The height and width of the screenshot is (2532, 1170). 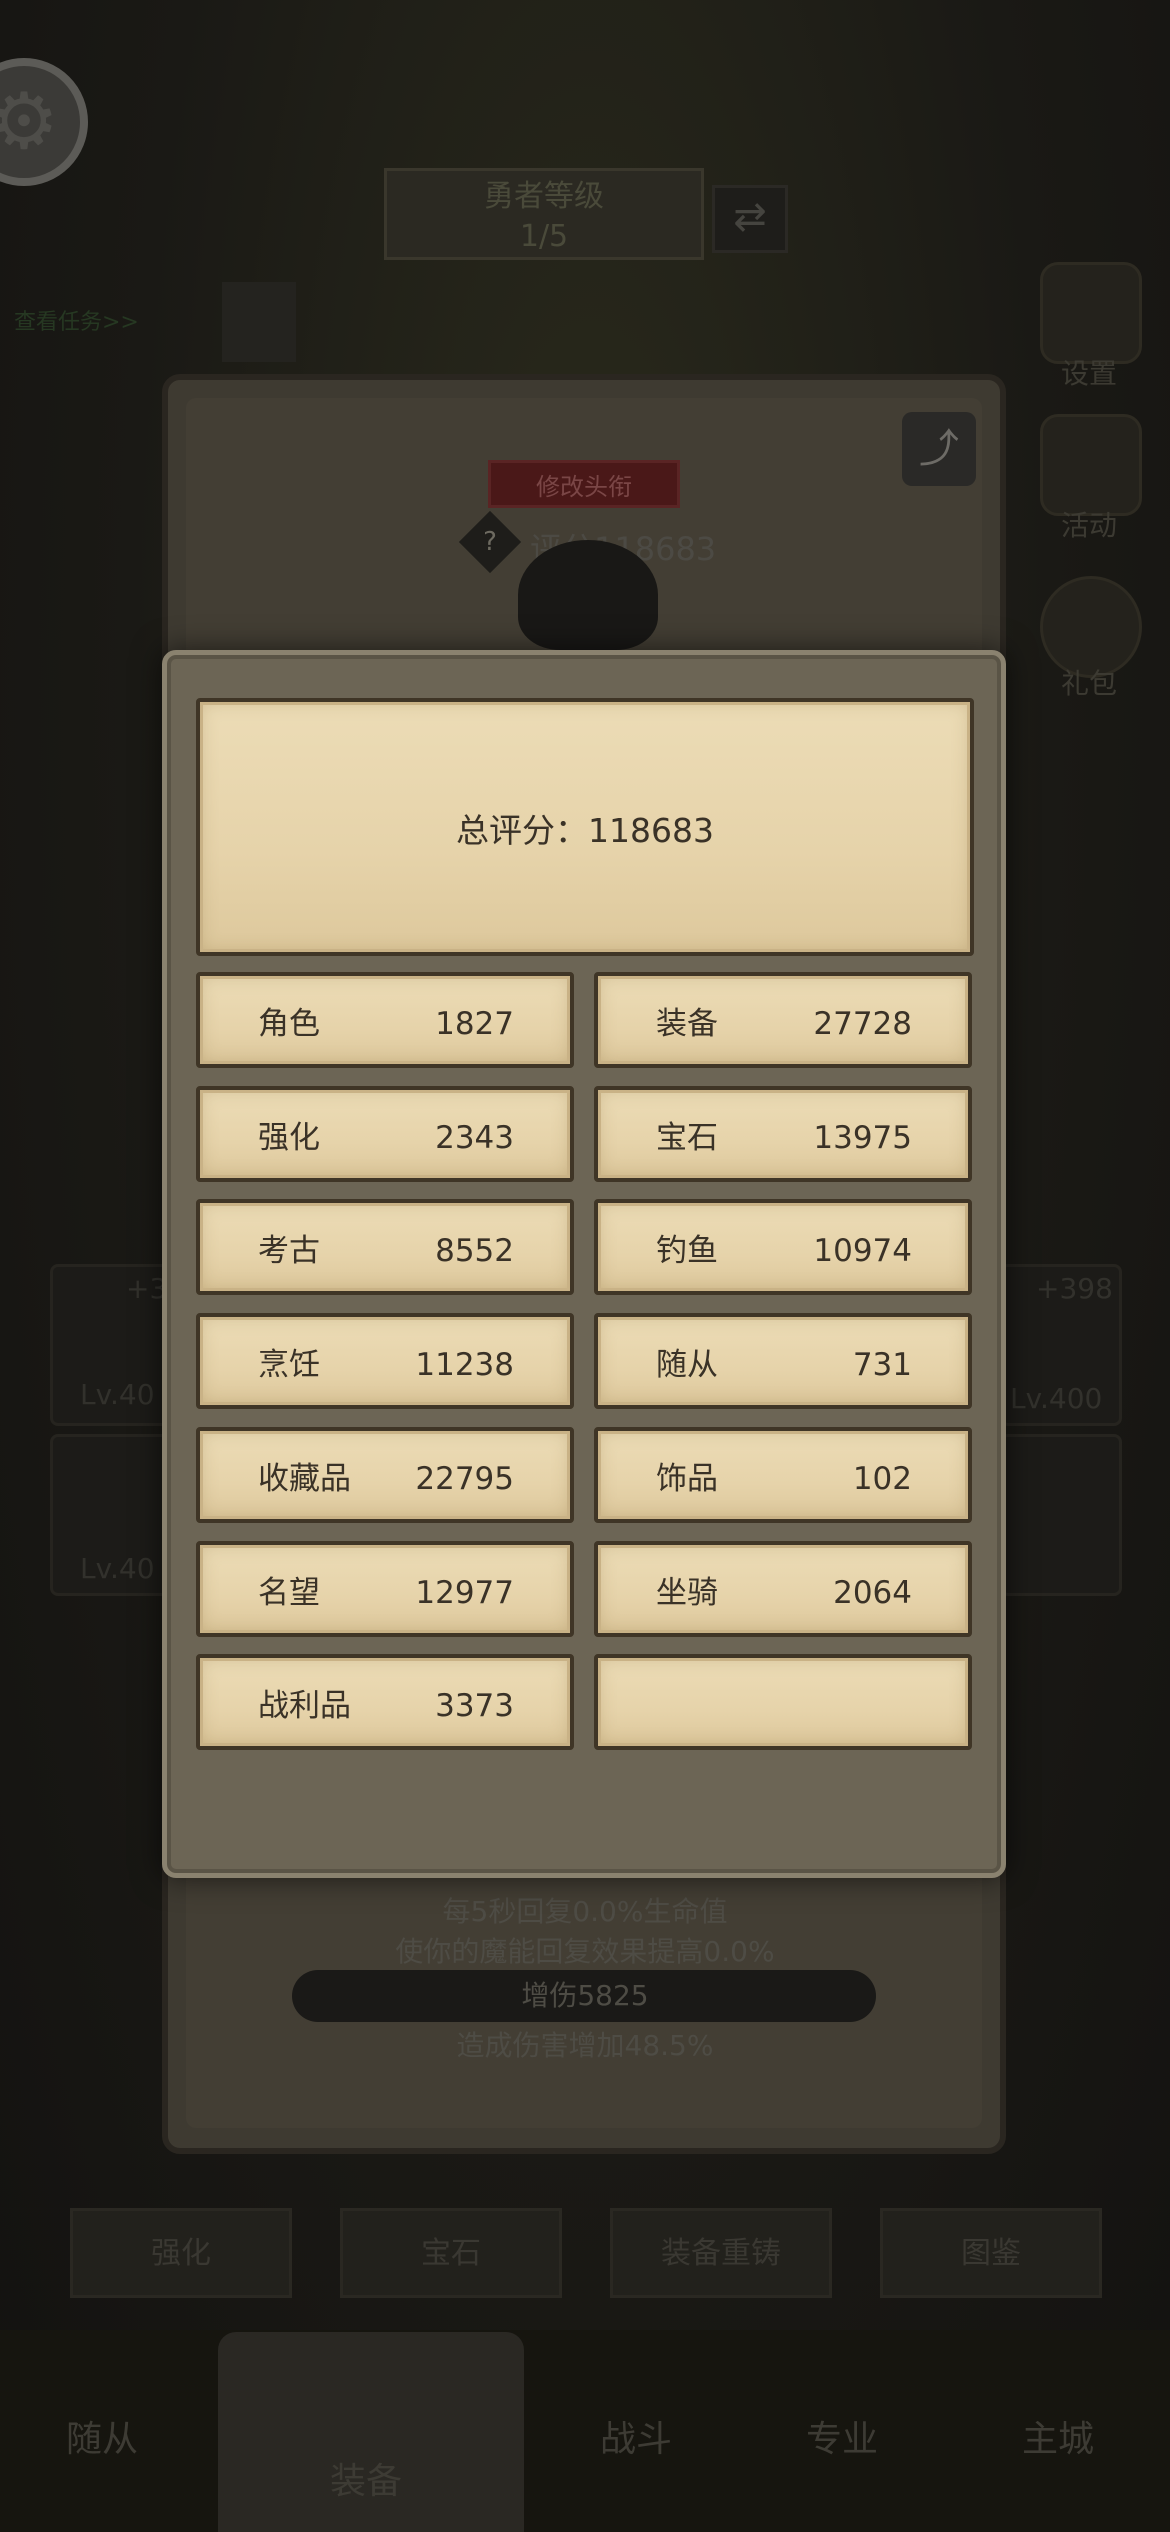 I want to click on slot-bonus: +398, so click(x=1074, y=1288).